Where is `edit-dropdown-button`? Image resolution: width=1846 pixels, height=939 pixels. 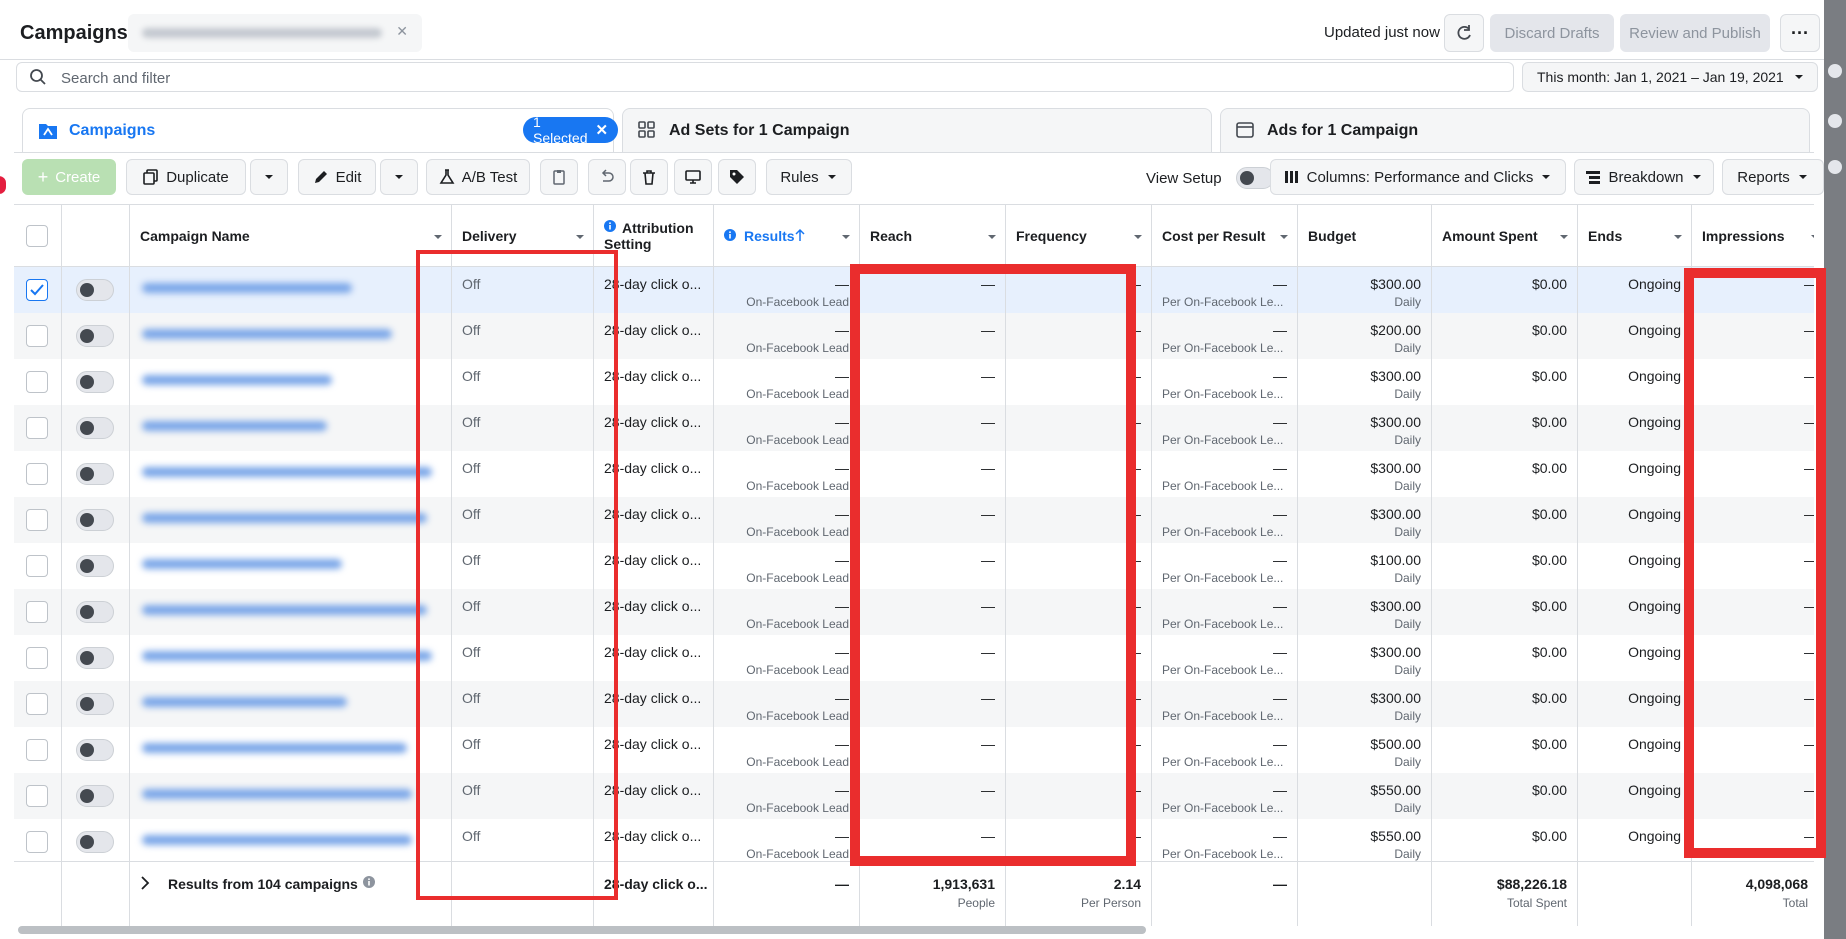
edit-dropdown-button is located at coordinates (399, 177).